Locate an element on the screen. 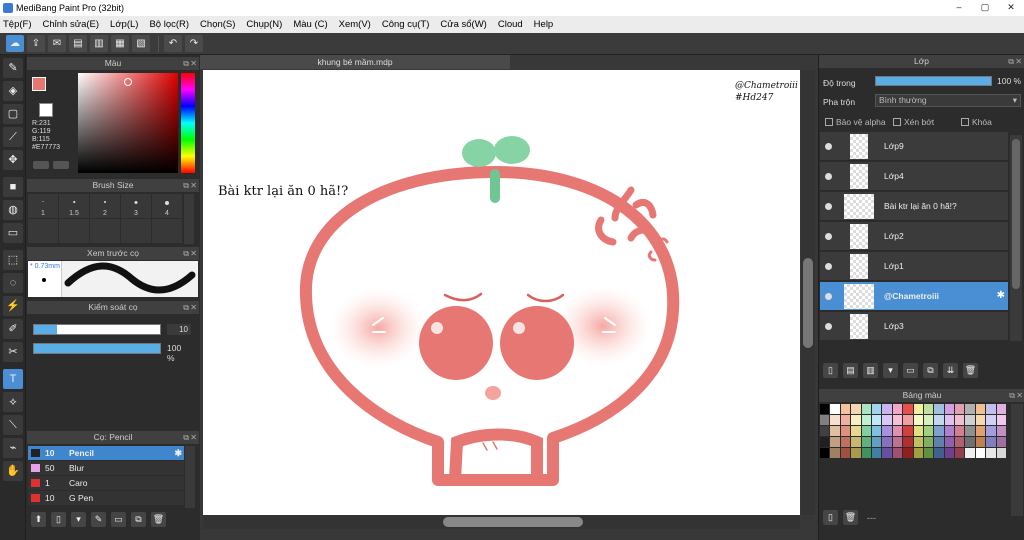 The image size is (1024, 540). rectangle-icon: ▢ is located at coordinates (13, 114).